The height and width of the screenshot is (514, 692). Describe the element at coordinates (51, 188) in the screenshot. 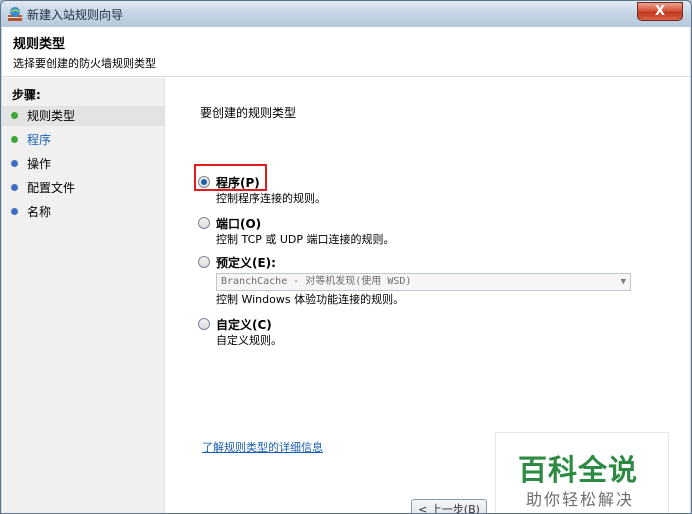

I see `sidebar-item-label: 配置文件` at that location.